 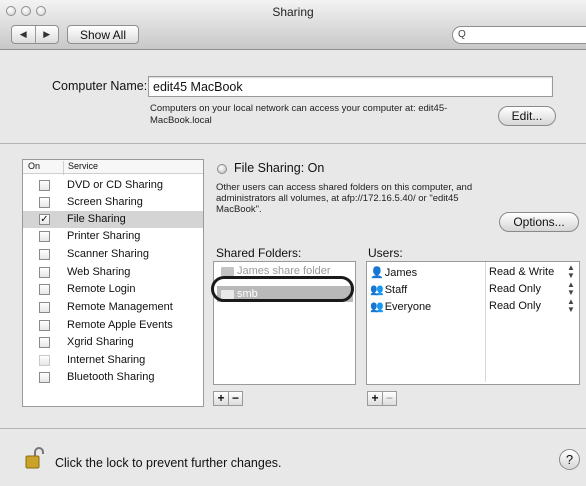 I want to click on show-all-button: Show All, so click(x=103, y=34).